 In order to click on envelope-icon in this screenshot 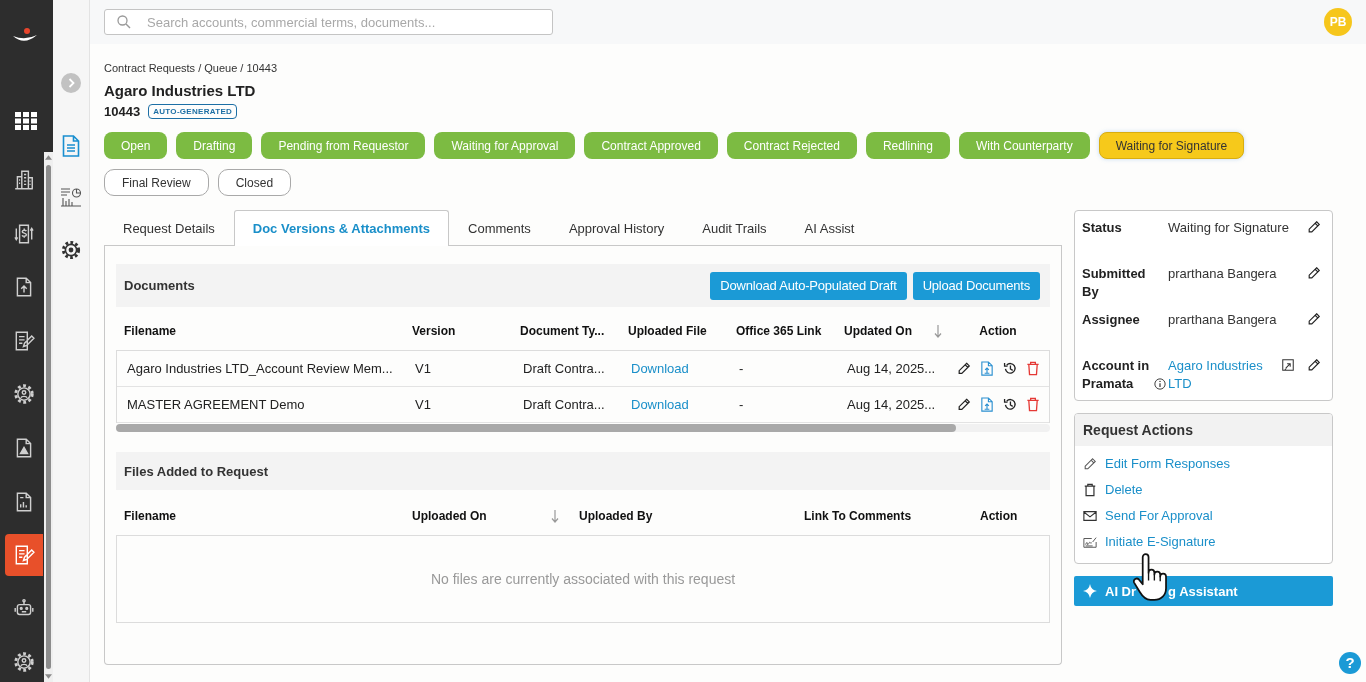, I will do `click(1090, 516)`.